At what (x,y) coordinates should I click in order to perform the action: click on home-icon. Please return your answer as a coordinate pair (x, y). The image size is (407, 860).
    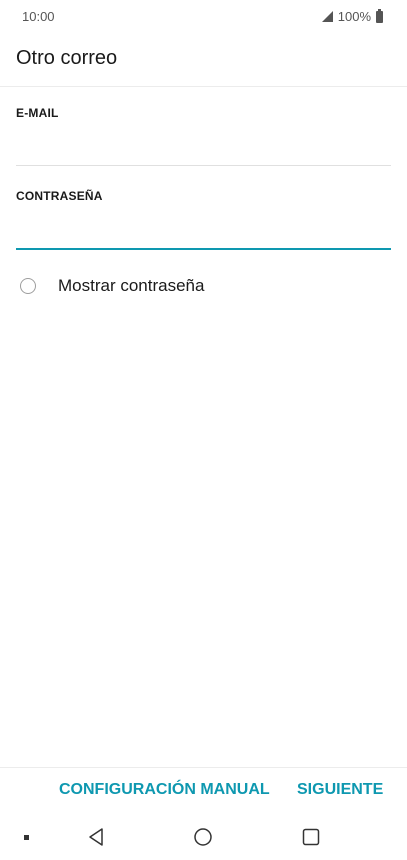
    Looking at the image, I should click on (203, 837).